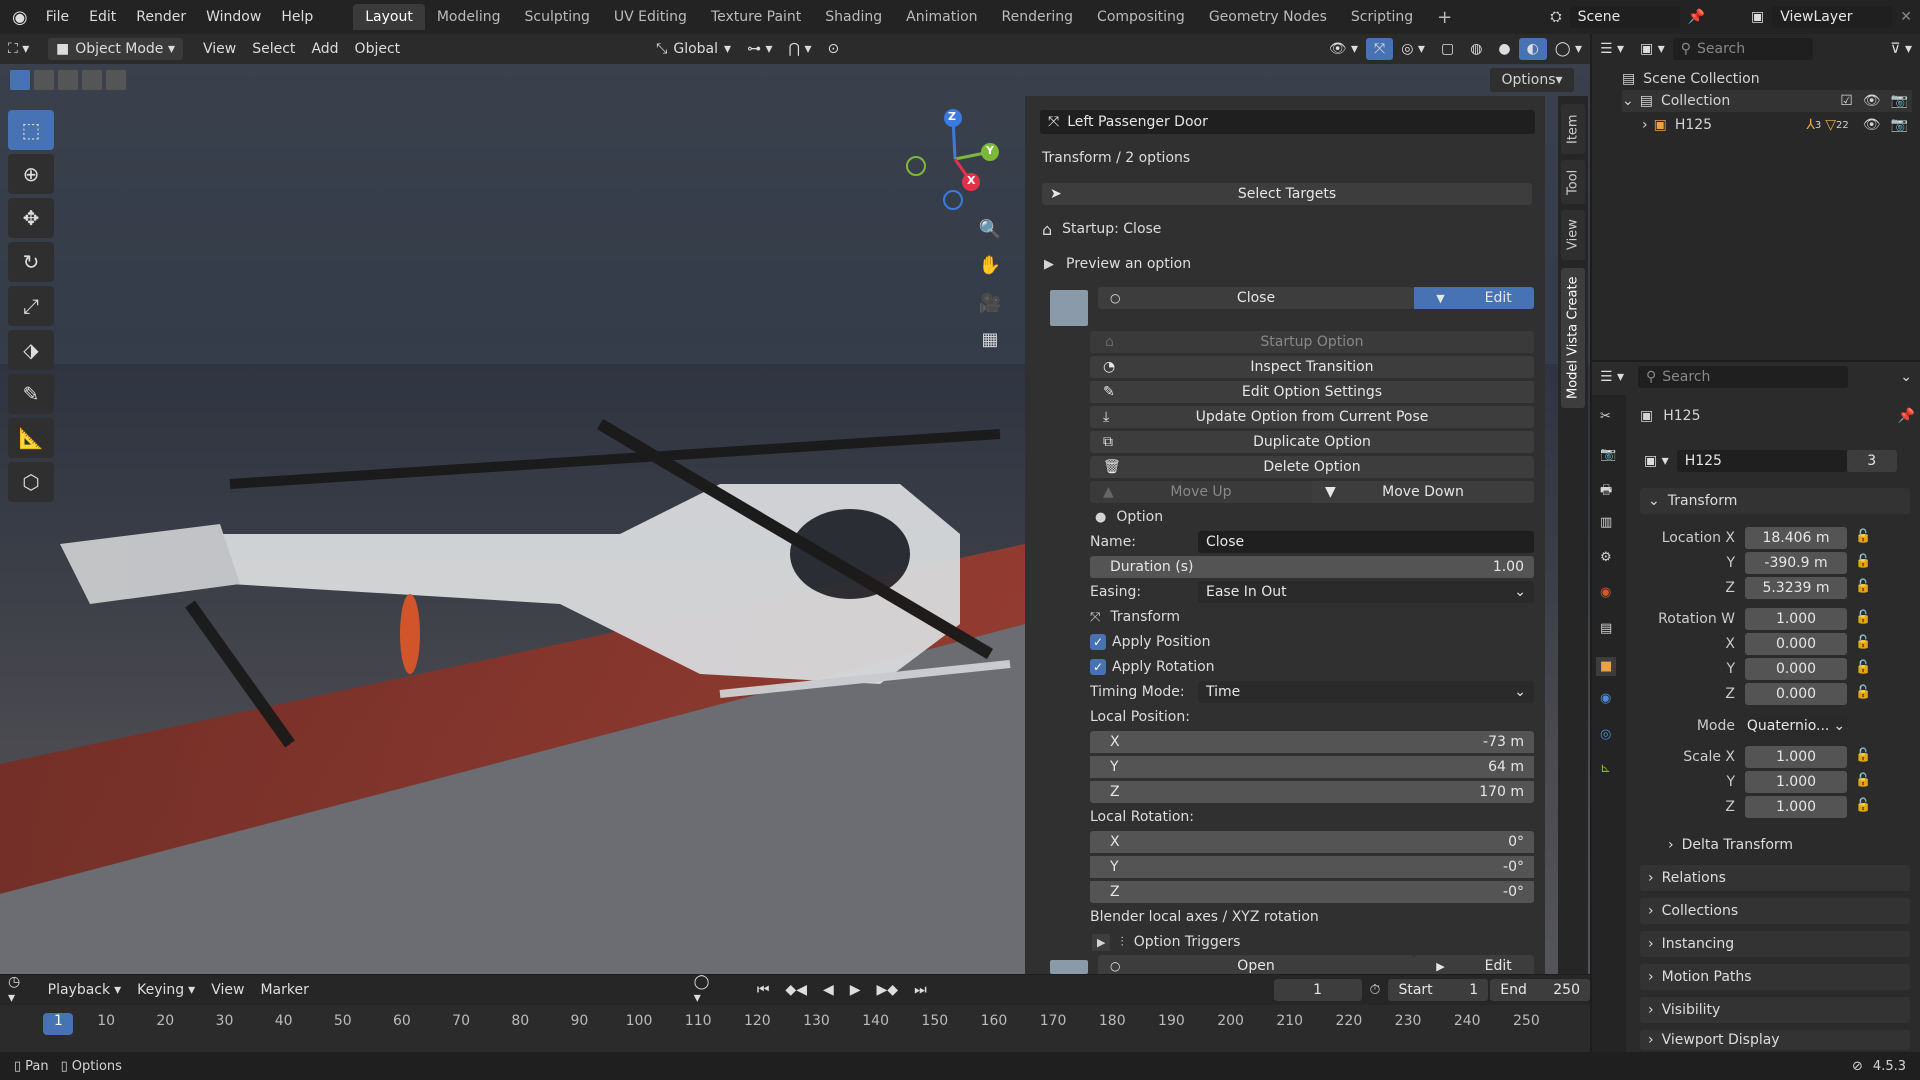 Image resolution: width=1920 pixels, height=1080 pixels. What do you see at coordinates (920, 990) in the screenshot?
I see `jump-end-icon: ⏭` at bounding box center [920, 990].